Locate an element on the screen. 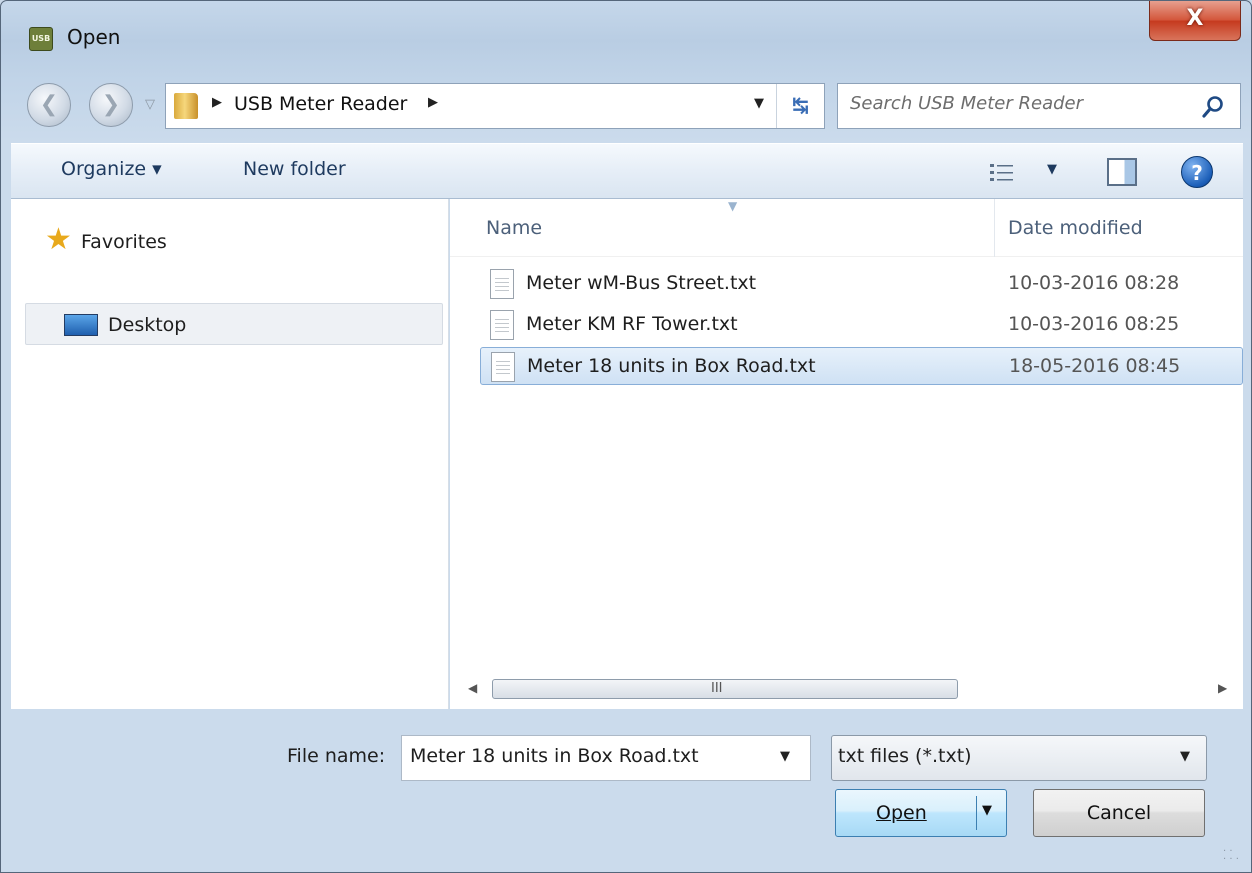  folder-icon is located at coordinates (186, 106).